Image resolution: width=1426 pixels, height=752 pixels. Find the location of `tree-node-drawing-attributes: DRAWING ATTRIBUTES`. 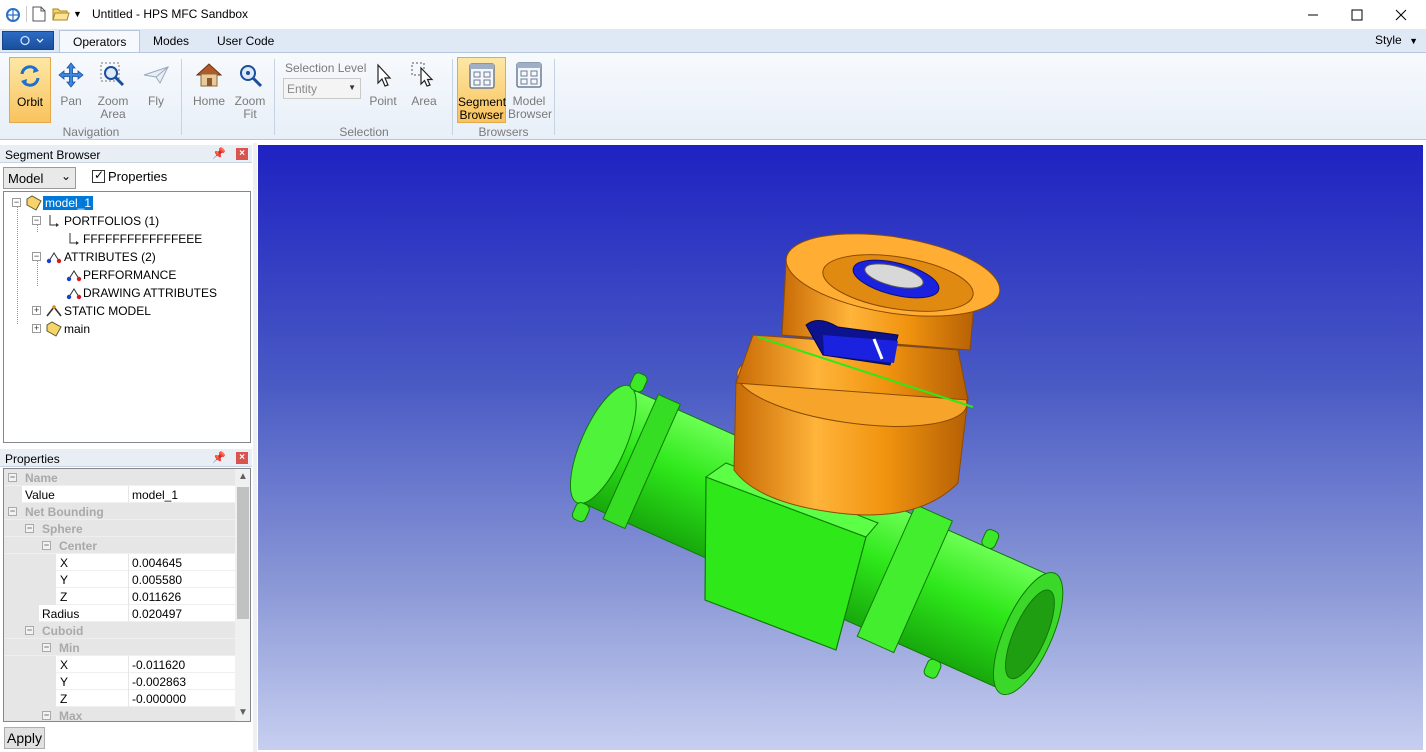

tree-node-drawing-attributes: DRAWING ATTRIBUTES is located at coordinates (147, 293).